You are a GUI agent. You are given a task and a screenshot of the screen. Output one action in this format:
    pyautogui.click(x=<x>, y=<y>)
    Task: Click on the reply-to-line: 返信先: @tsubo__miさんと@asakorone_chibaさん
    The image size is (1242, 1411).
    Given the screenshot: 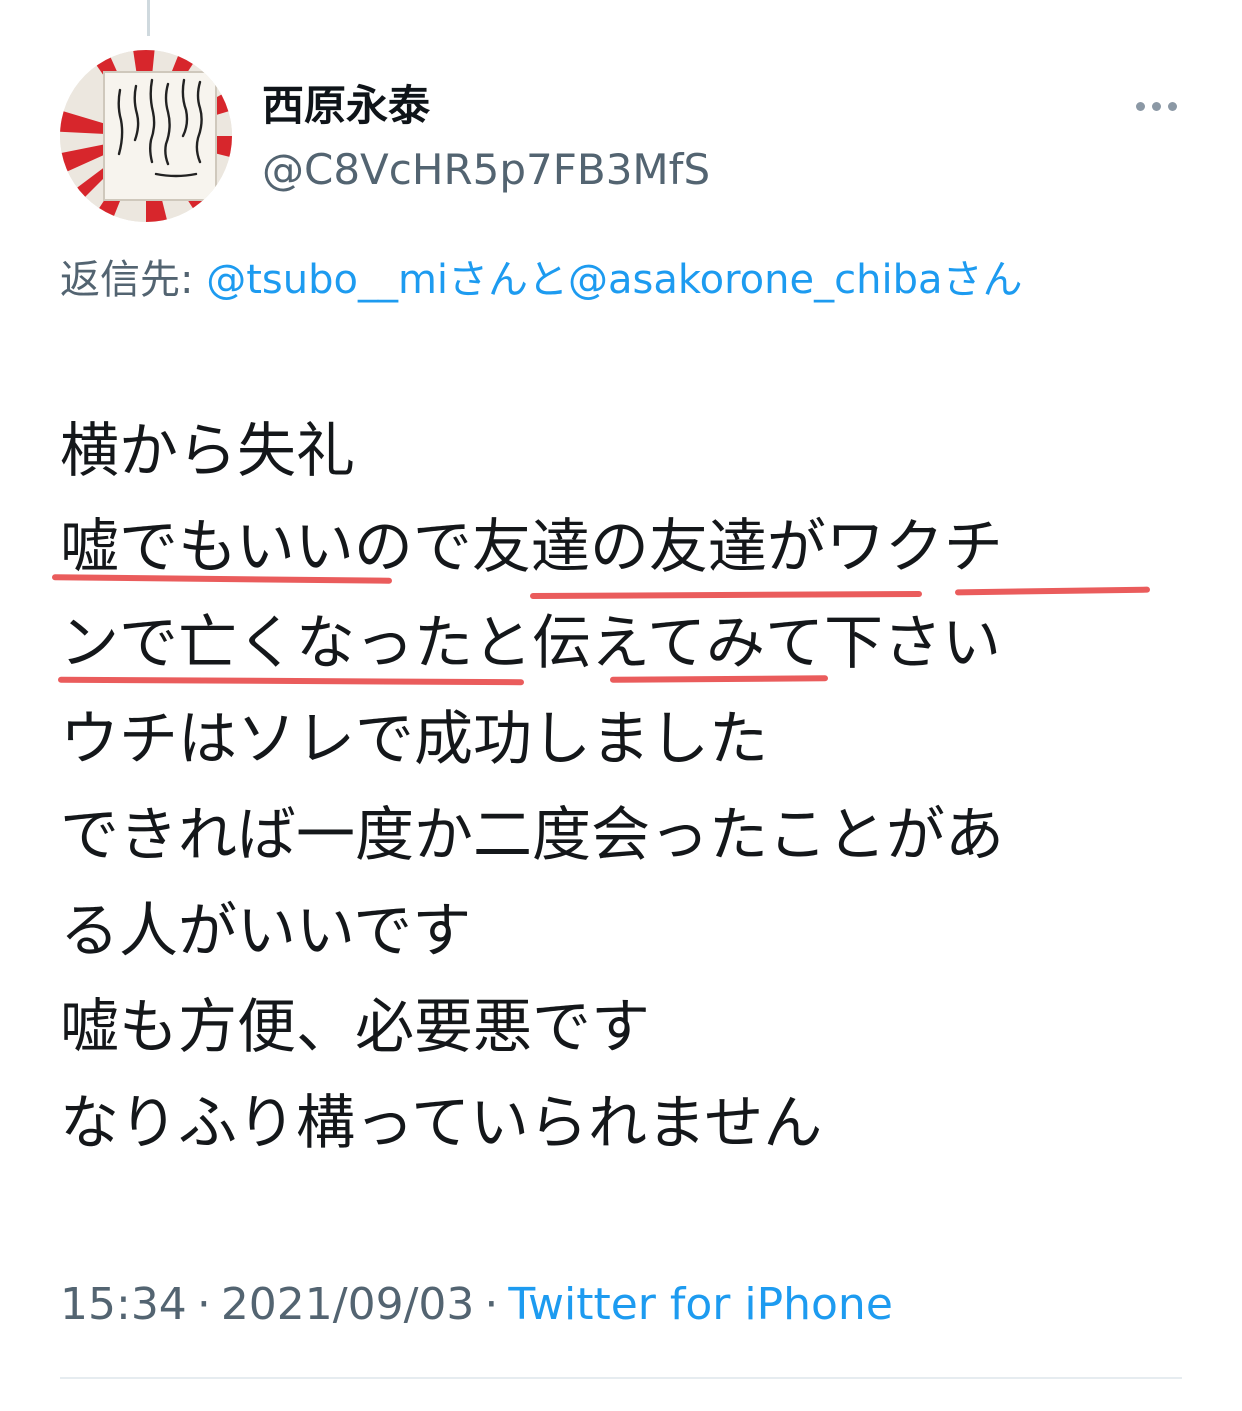 What is the action you would take?
    pyautogui.click(x=610, y=280)
    